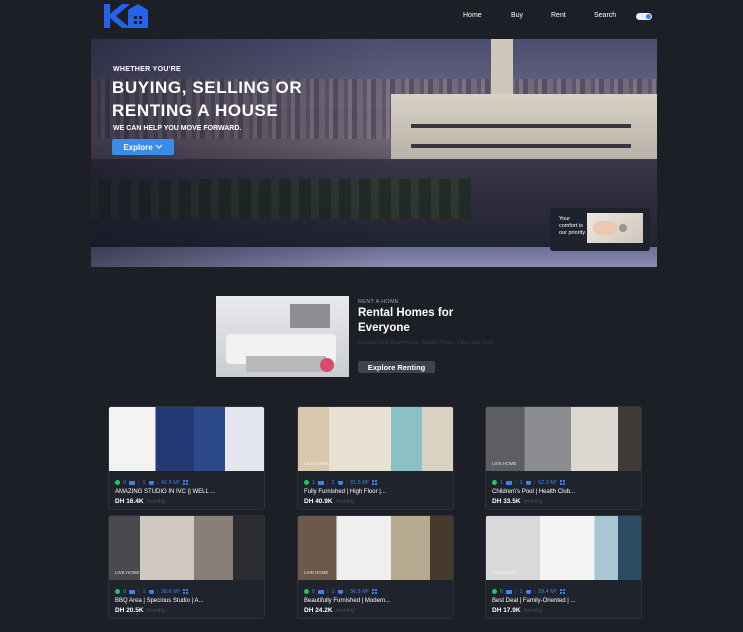 The height and width of the screenshot is (632, 743). I want to click on explore-renting-button: Explore Renting, so click(396, 367).